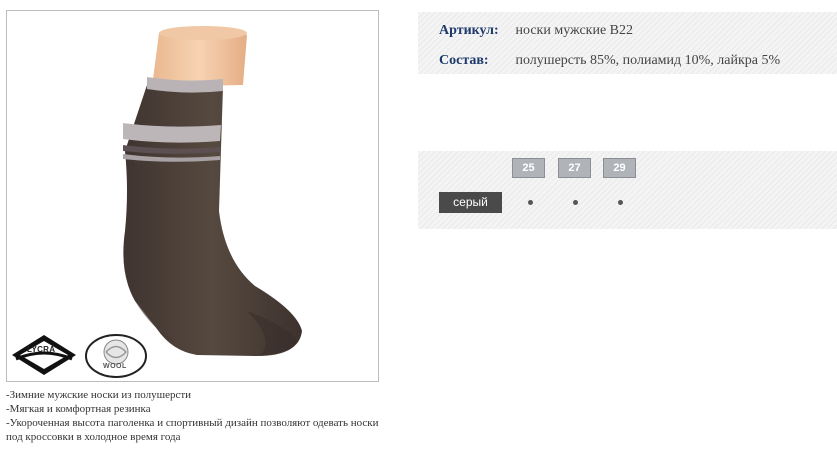 This screenshot has width=837, height=454. Describe the element at coordinates (528, 168) in the screenshot. I see `size-button-25: 25` at that location.